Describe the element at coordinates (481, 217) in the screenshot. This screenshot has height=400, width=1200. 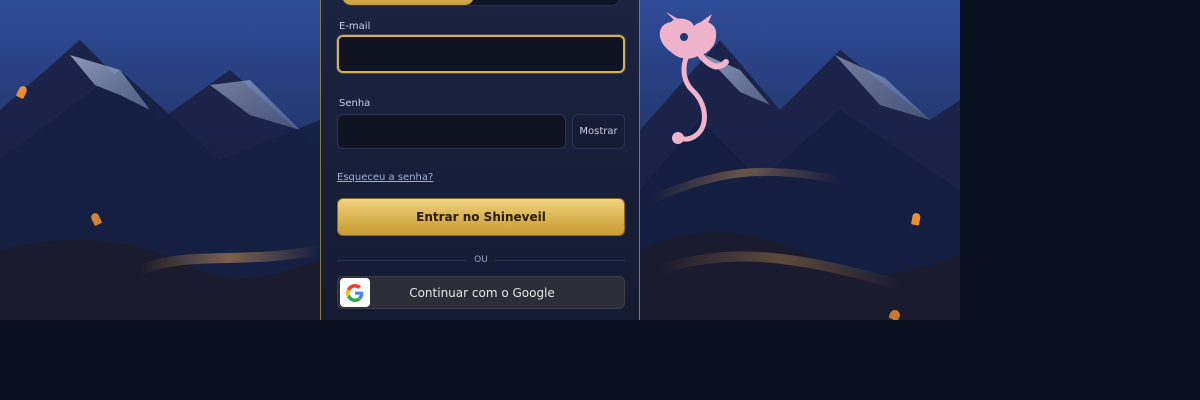
I see `sign-in-button: Entrar no Shineveil` at that location.